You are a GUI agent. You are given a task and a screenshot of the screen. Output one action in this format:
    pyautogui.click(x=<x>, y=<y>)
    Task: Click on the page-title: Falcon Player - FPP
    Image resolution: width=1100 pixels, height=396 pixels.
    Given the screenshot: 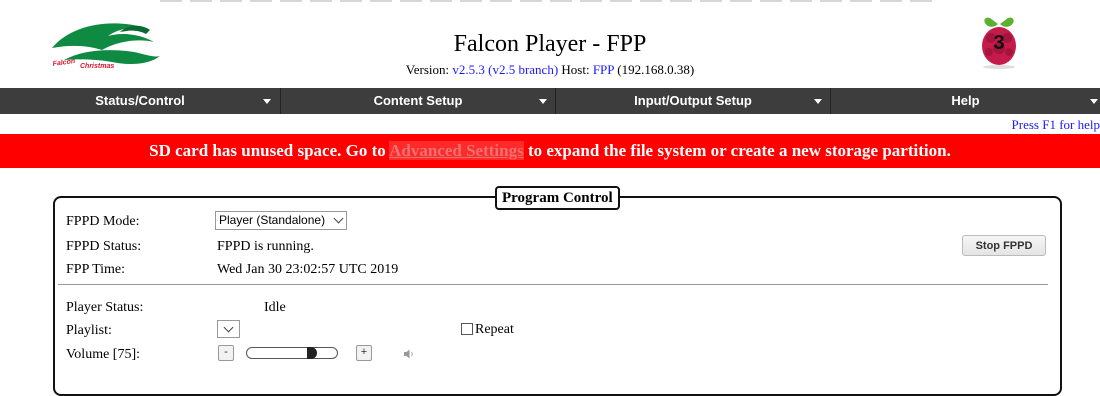 What is the action you would take?
    pyautogui.click(x=550, y=44)
    